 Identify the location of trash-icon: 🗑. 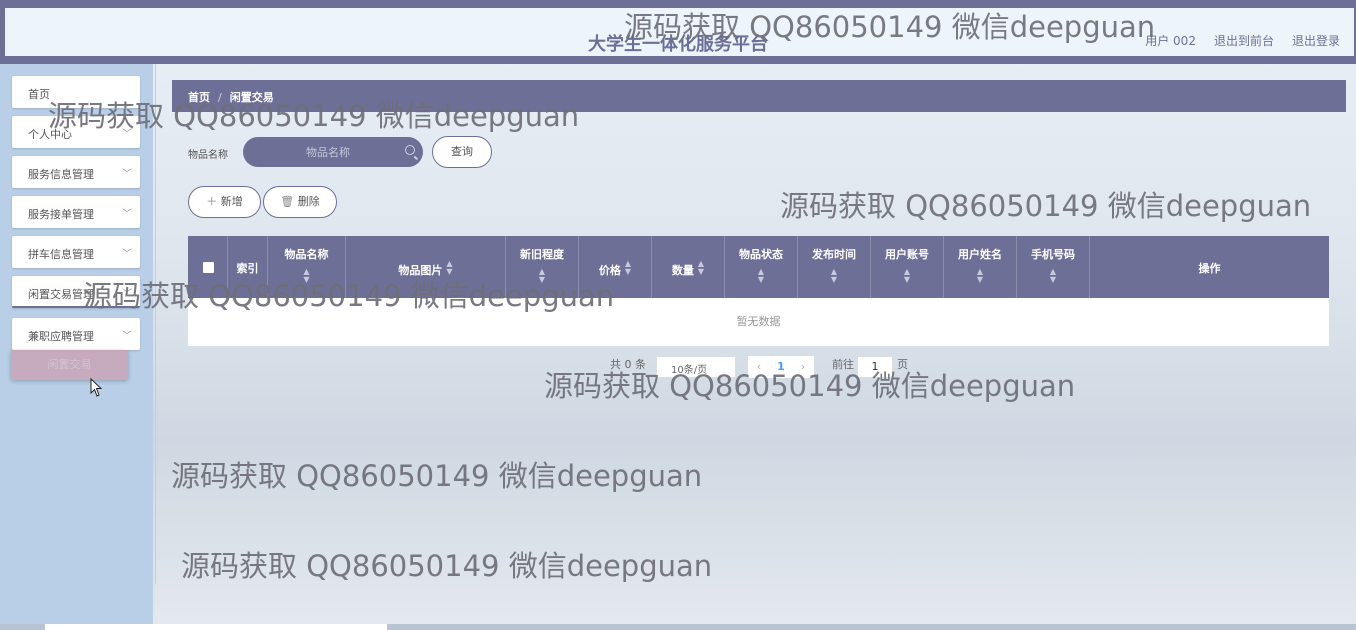
(287, 201).